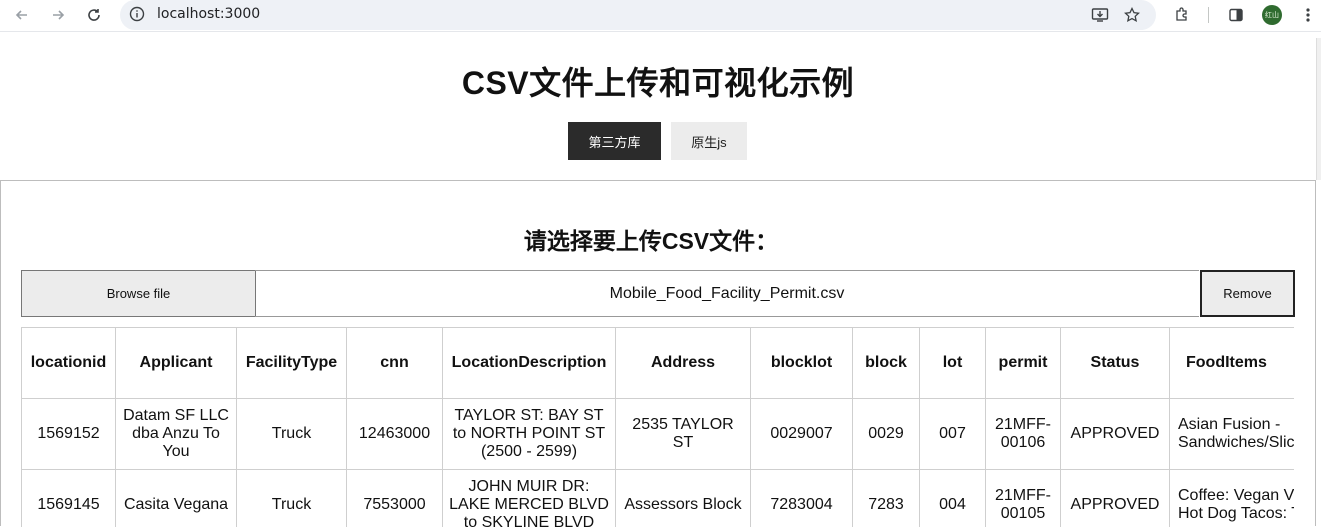  I want to click on table-cell: Datam SF LLC dba Anzu To You, so click(176, 434).